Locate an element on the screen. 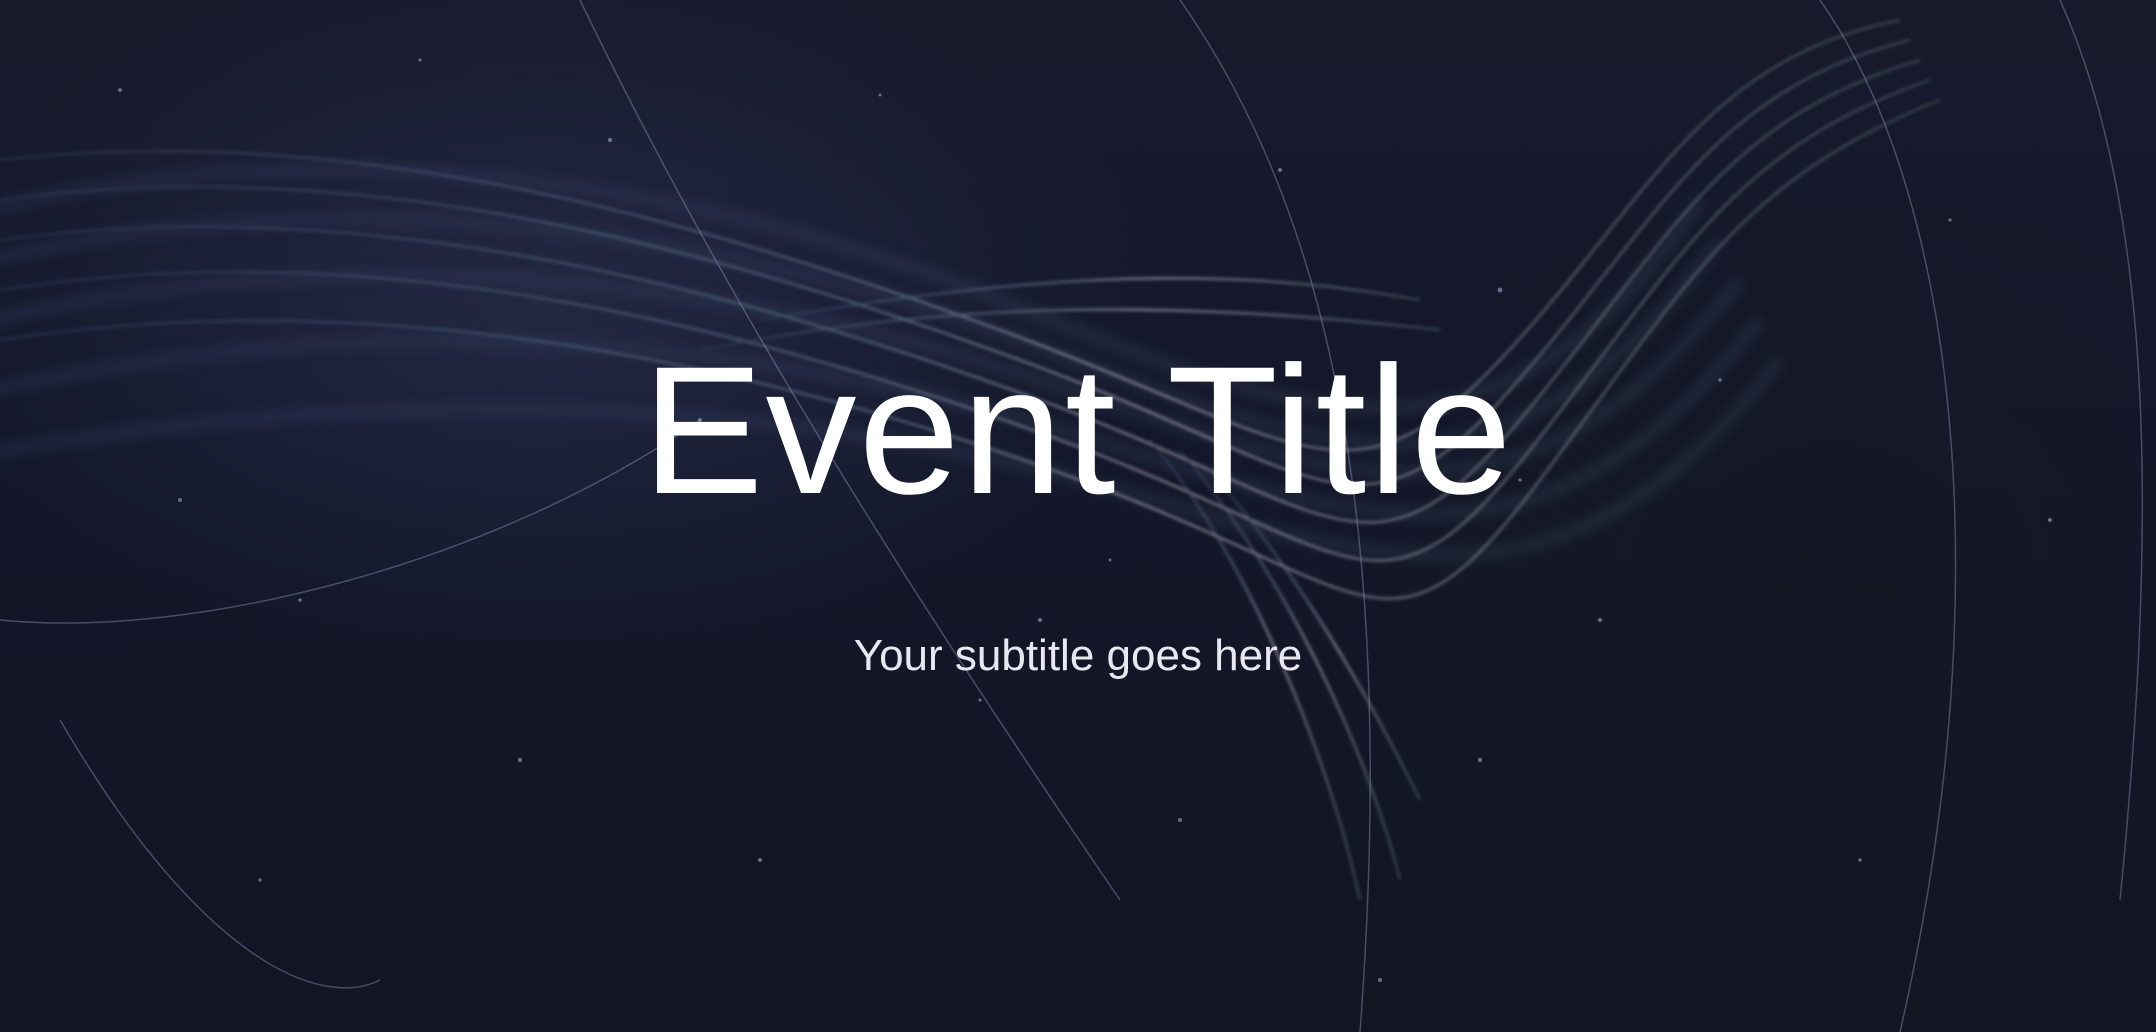 This screenshot has width=2156, height=1032. event-subtitle: Your subtitle goes here is located at coordinates (1078, 655).